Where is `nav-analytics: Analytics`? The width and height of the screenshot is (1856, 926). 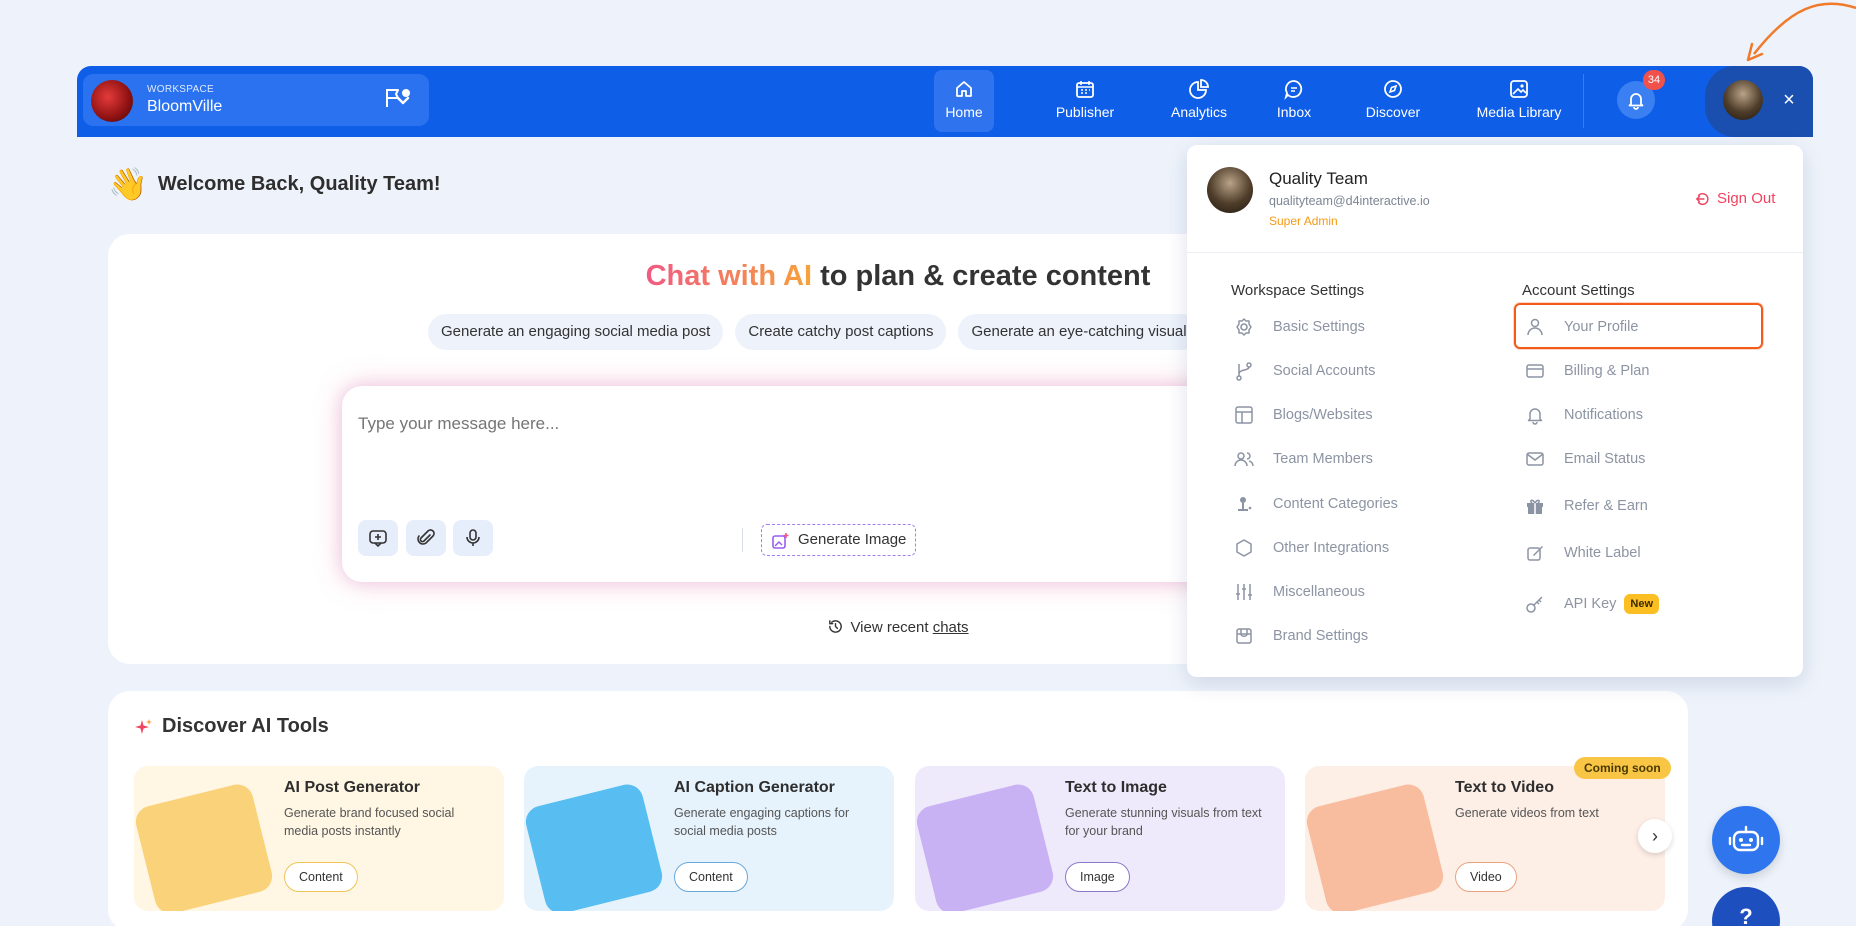
nav-analytics: Analytics is located at coordinates (1199, 101).